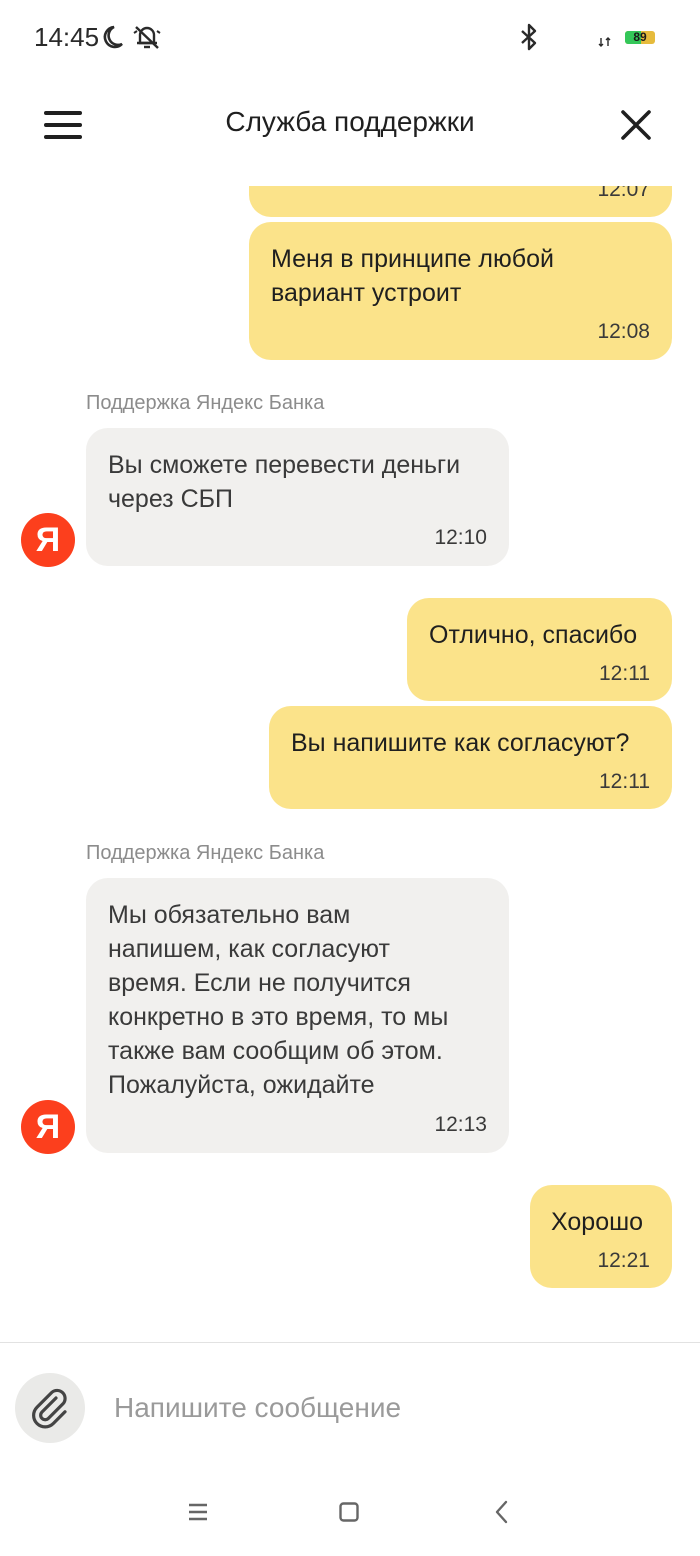 The image size is (700, 1556). Describe the element at coordinates (394, 1408) in the screenshot. I see `message-input` at that location.